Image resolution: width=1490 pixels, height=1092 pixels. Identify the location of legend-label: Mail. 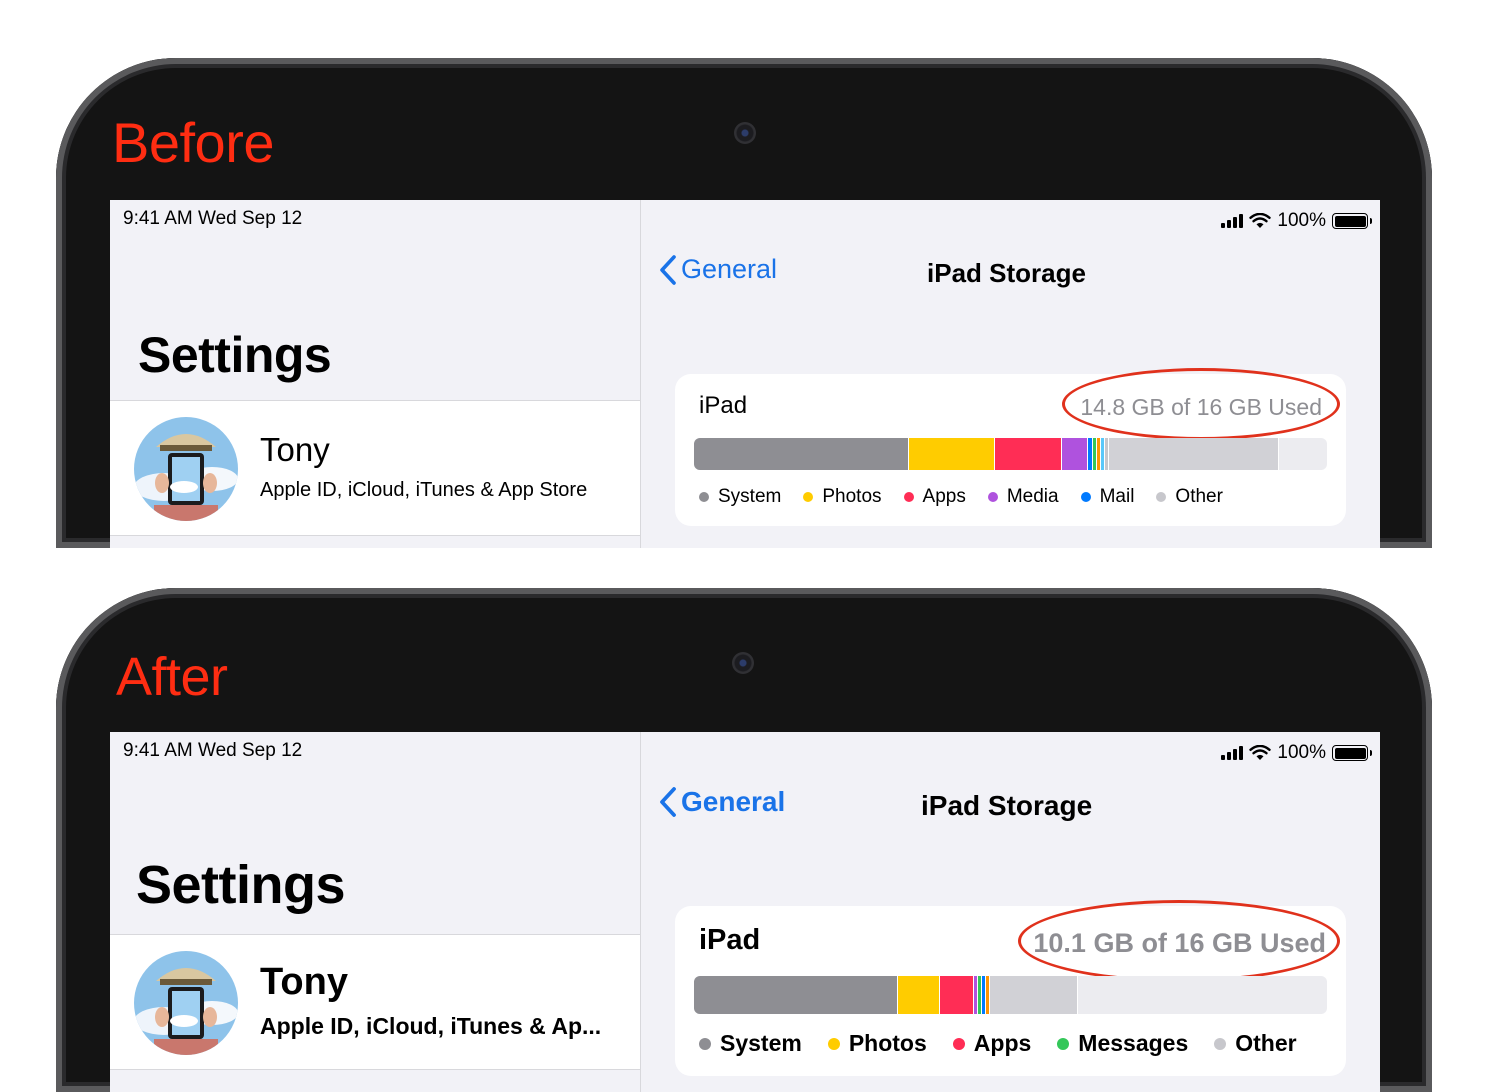
(1117, 496).